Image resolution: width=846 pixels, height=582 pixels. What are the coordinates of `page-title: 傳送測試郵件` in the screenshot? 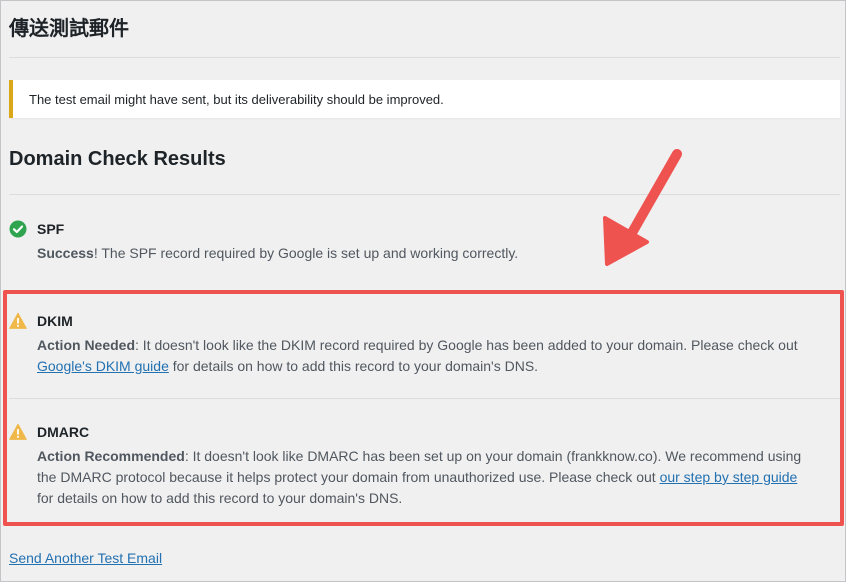 It's located at (69, 28).